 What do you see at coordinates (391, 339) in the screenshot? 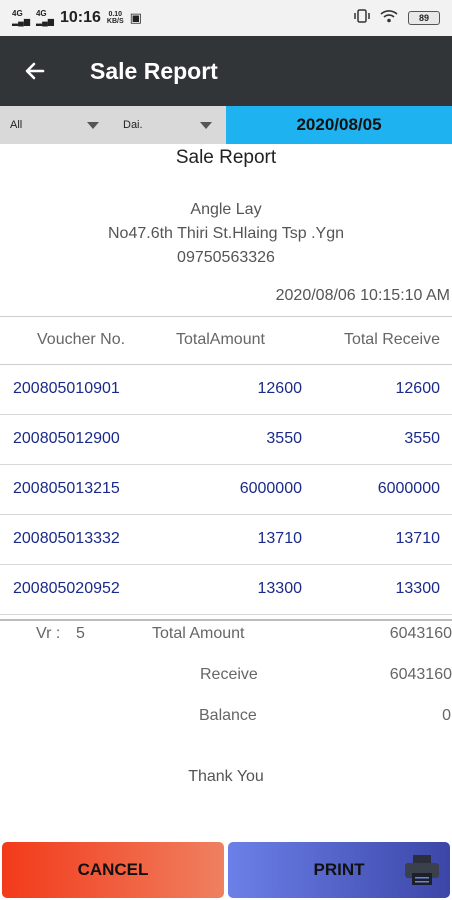
I see `header-total-receive: Total Receive` at bounding box center [391, 339].